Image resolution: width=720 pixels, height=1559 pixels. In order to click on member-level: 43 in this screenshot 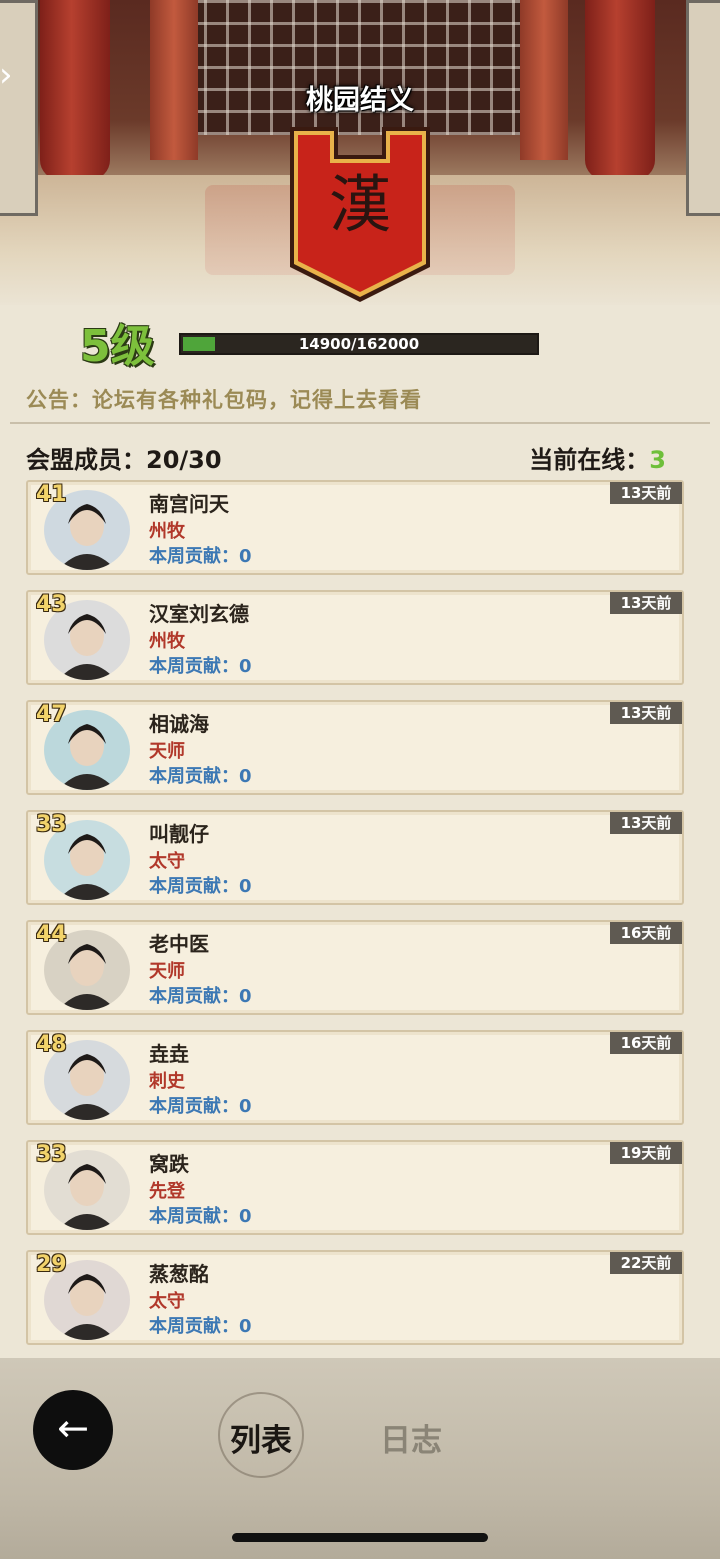, I will do `click(51, 604)`.